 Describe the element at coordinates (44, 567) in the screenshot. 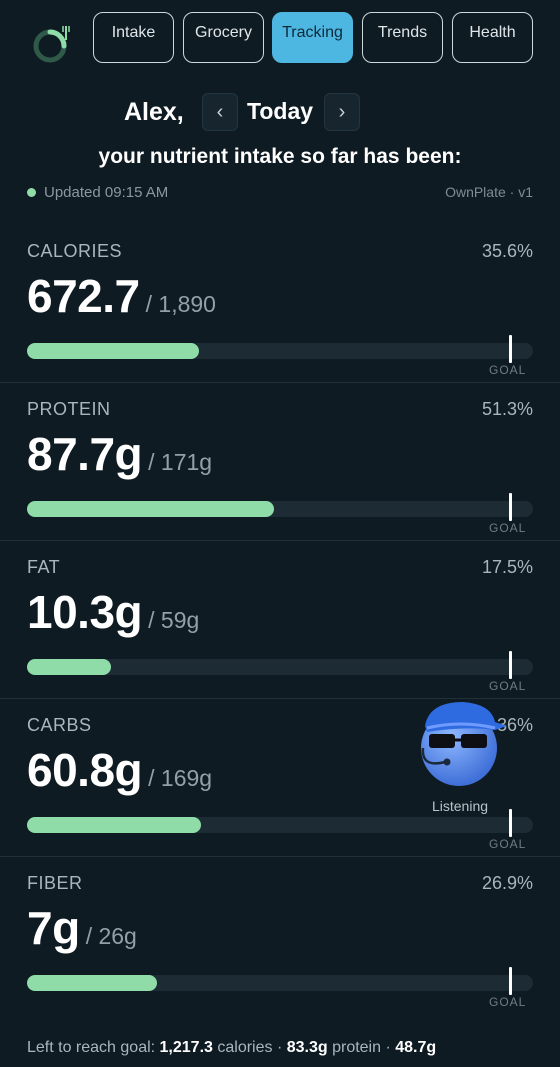

I see `nutrient-label: FAT` at that location.